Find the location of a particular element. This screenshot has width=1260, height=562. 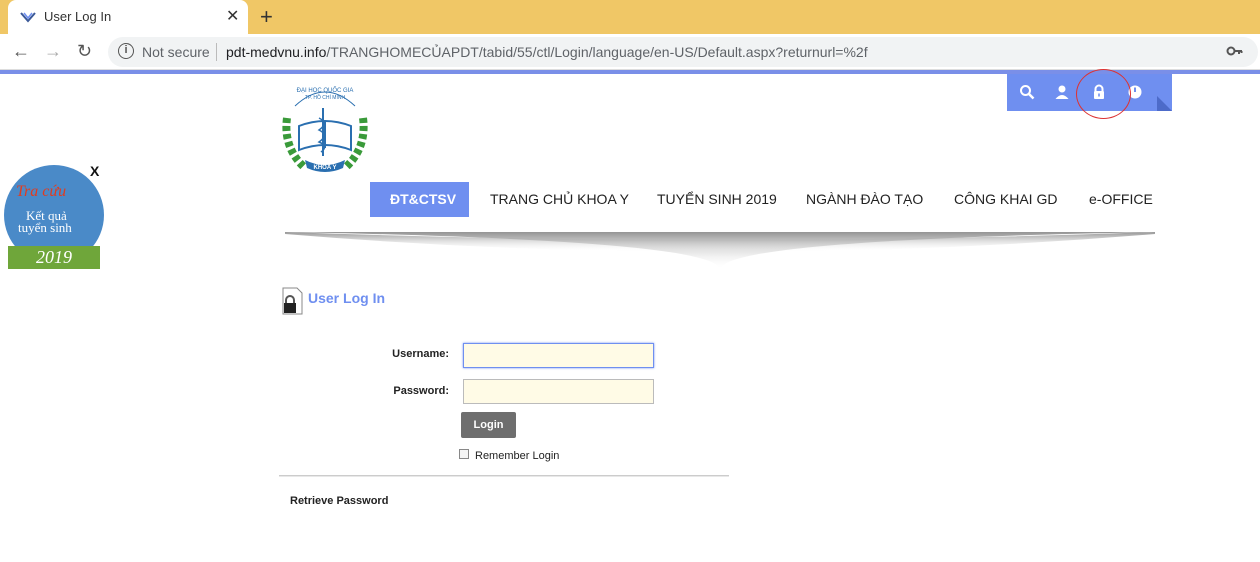

url-separator is located at coordinates (216, 52).